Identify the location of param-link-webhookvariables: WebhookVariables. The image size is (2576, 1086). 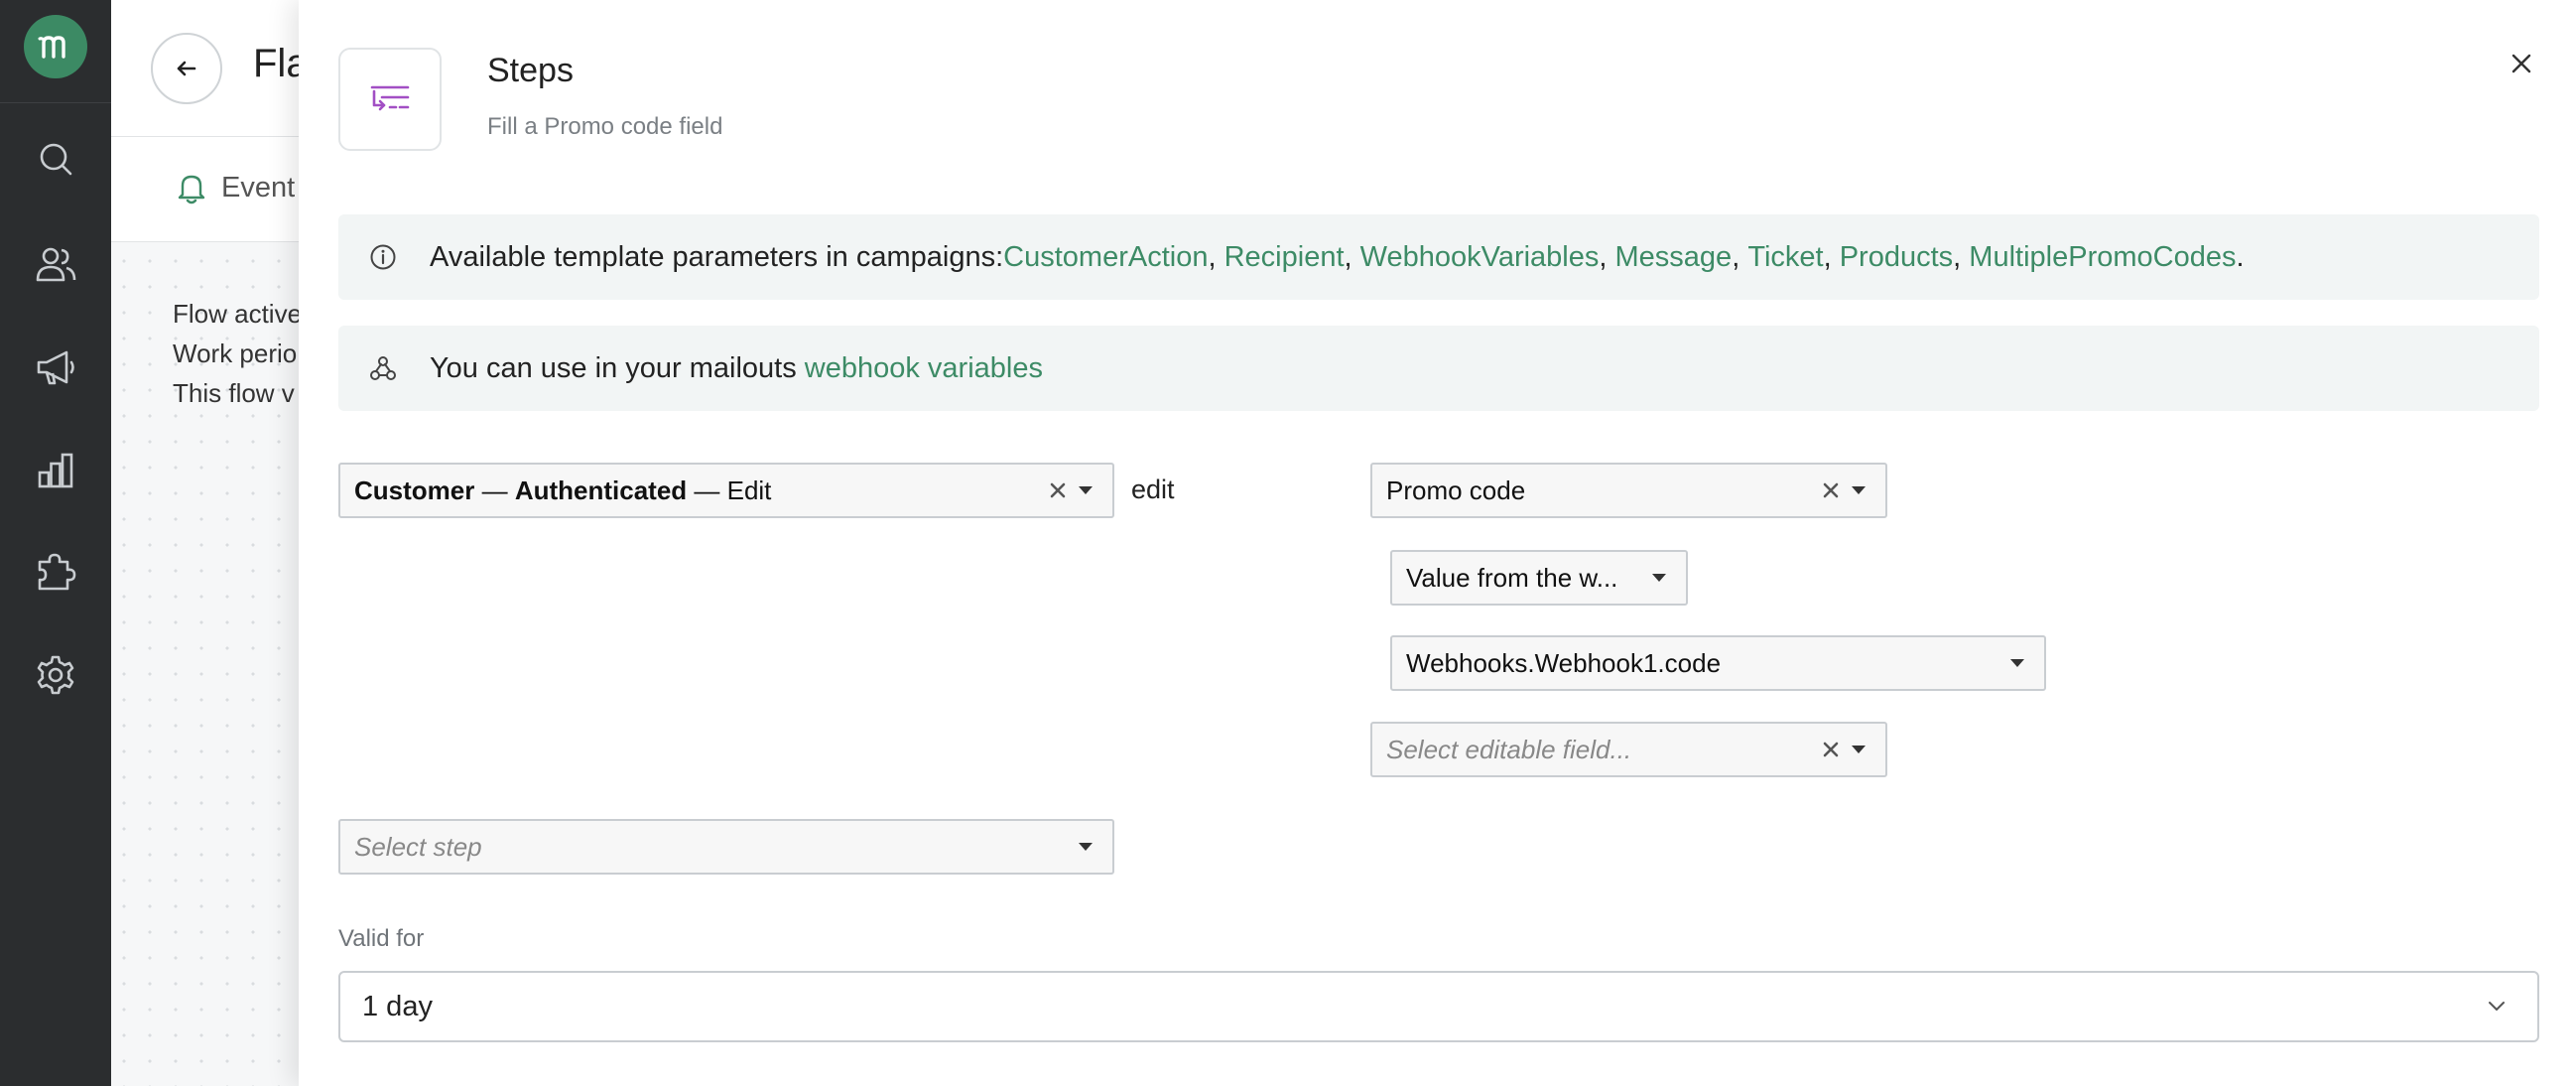
(1480, 257).